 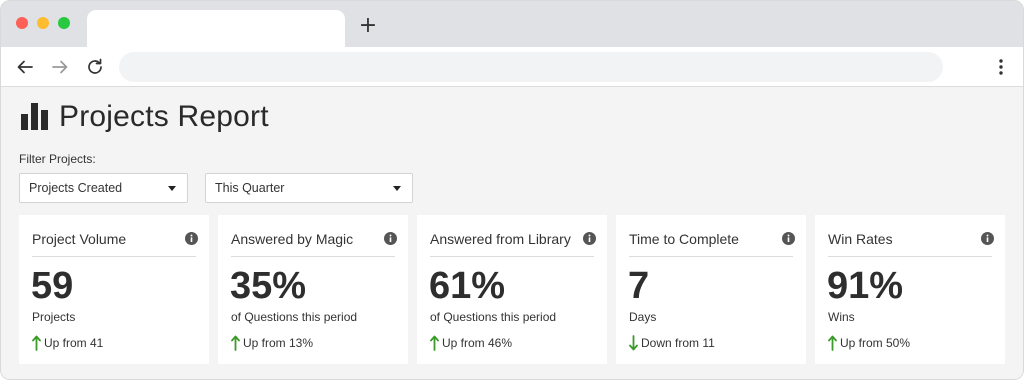 I want to click on active-tab, so click(x=216, y=28).